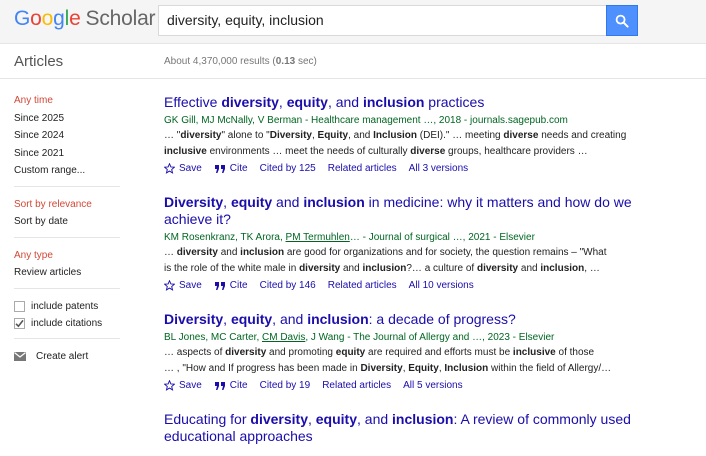 The height and width of the screenshot is (456, 706). What do you see at coordinates (529, 268) in the screenshot?
I see `text-segment: and` at bounding box center [529, 268].